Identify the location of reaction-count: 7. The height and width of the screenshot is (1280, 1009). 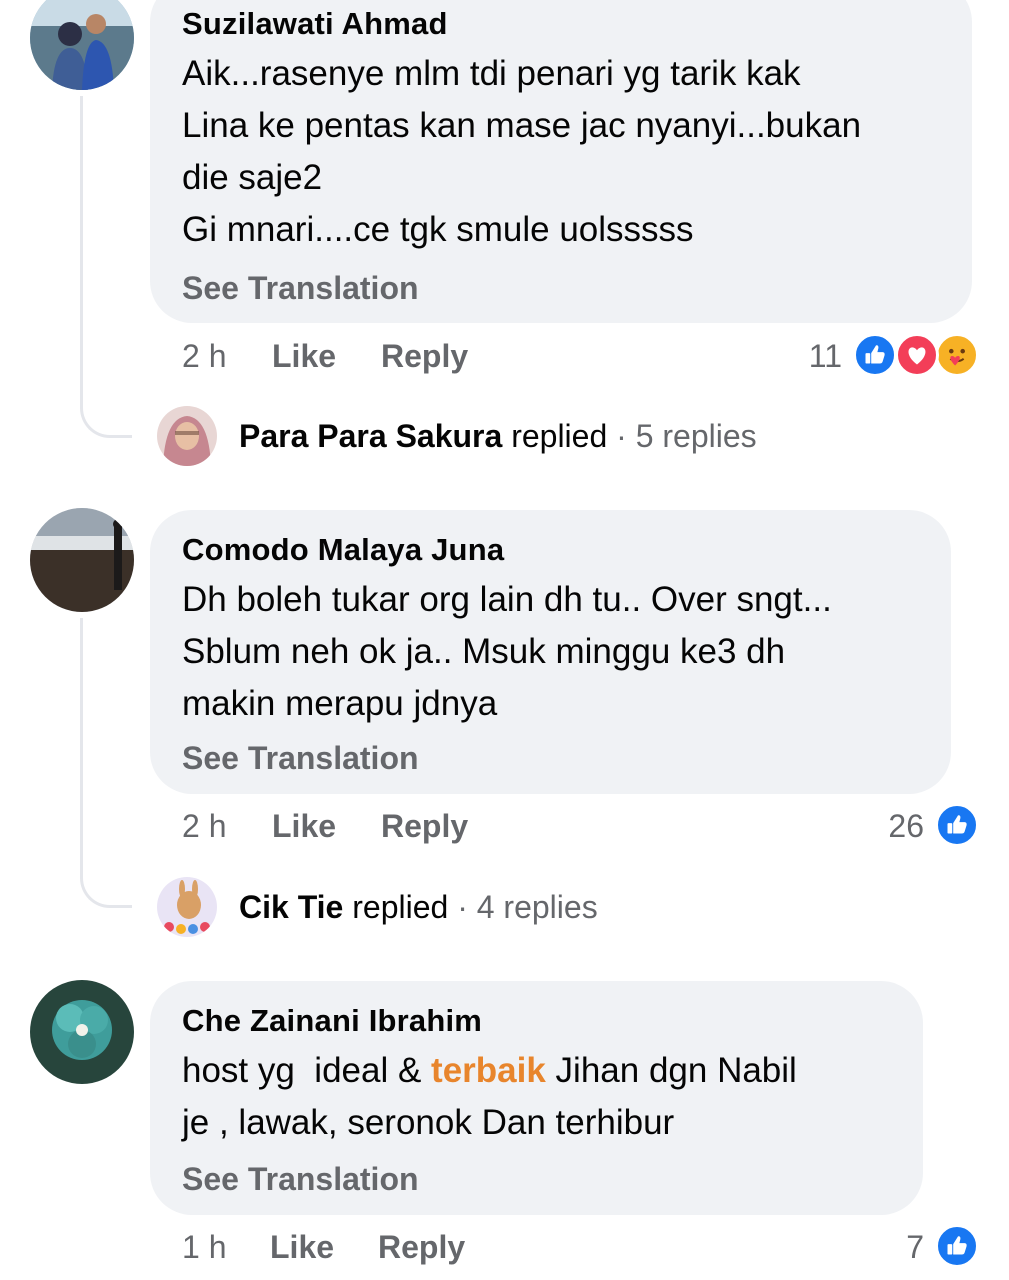
(902, 1247).